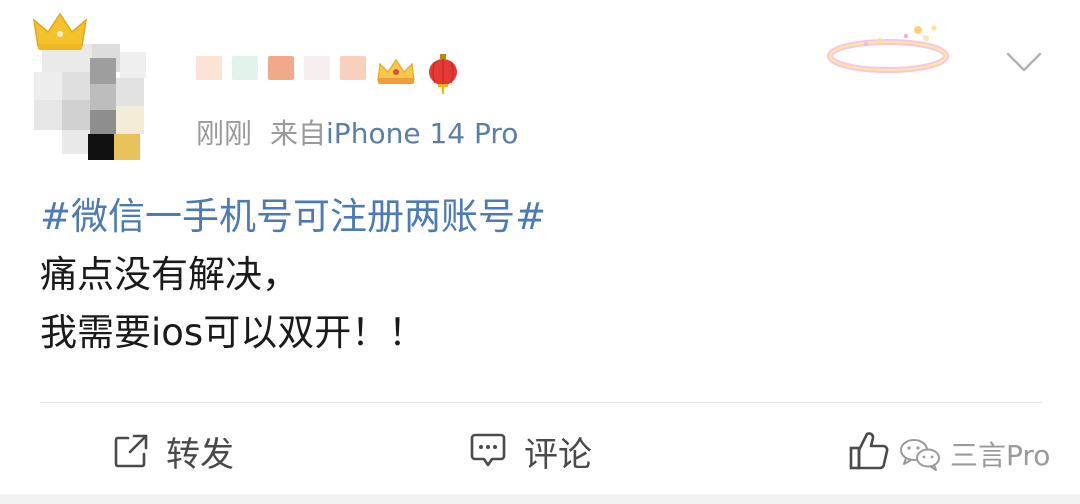 Image resolution: width=1080 pixels, height=504 pixels. I want to click on comment-button: 评论, so click(530, 451).